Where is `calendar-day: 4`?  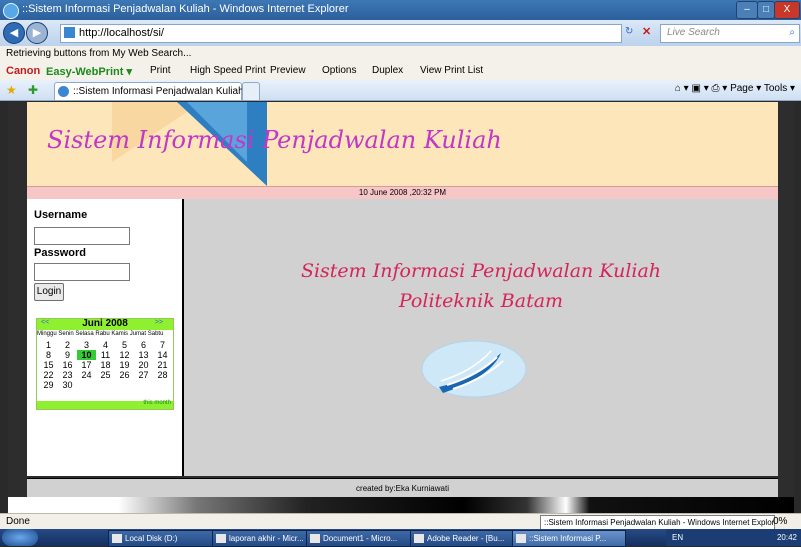
calendar-day: 4 is located at coordinates (105, 345).